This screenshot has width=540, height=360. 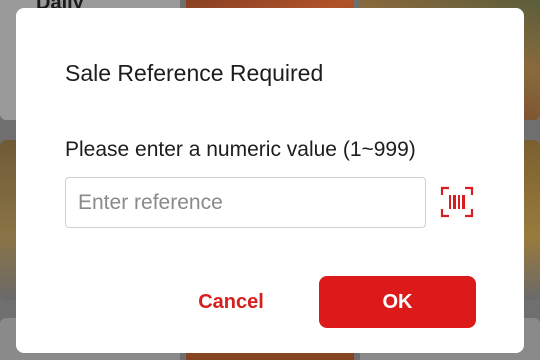 I want to click on ok-button: OK, so click(x=397, y=302).